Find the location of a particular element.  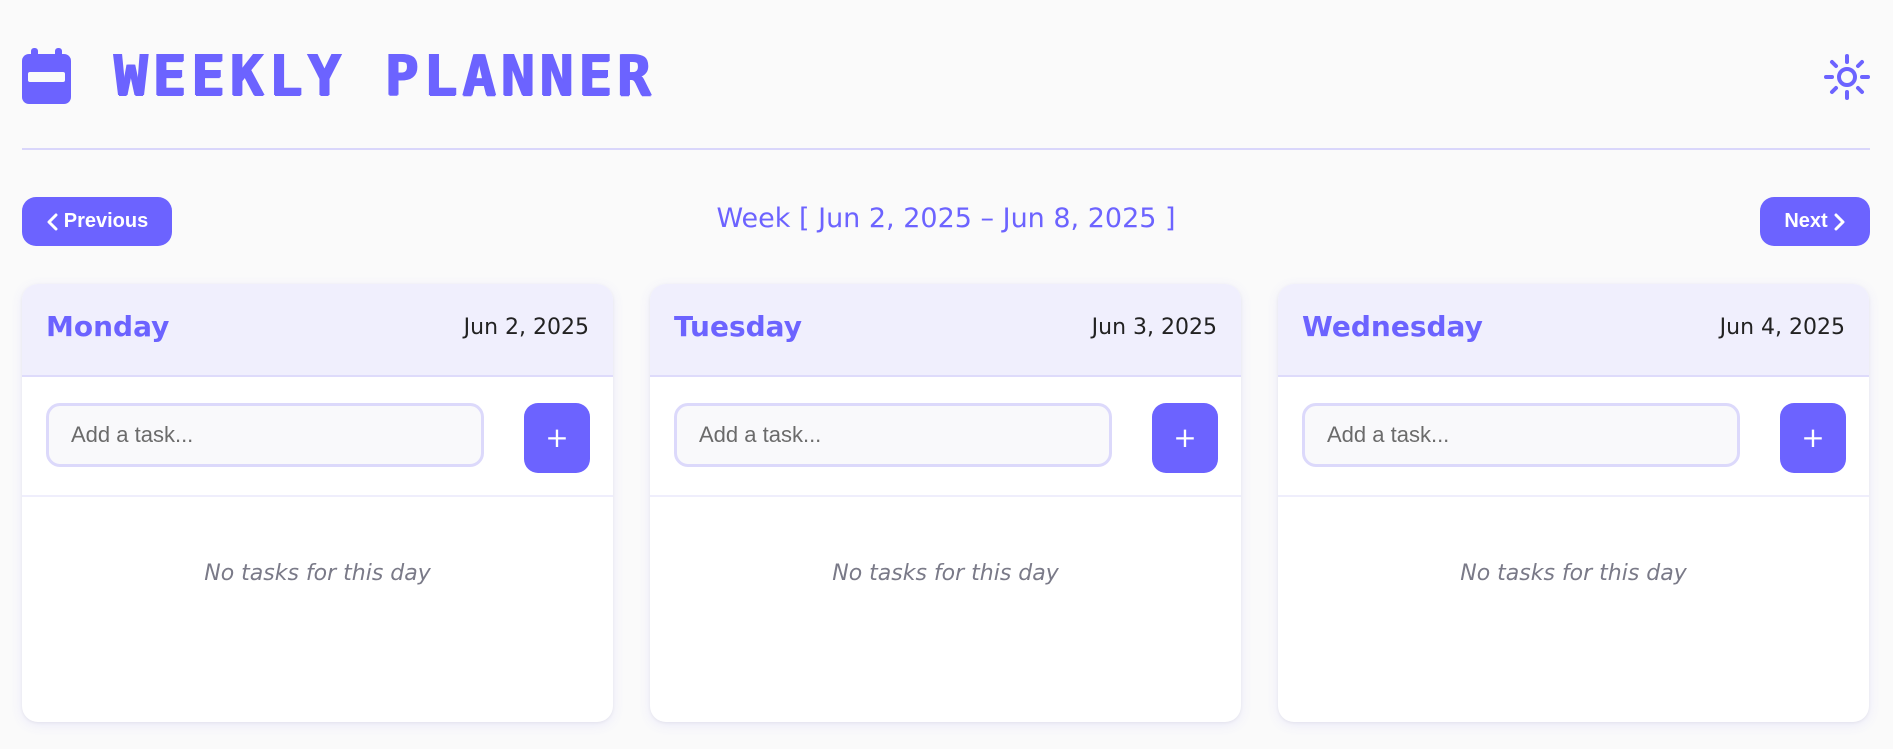

next-week-label: Next is located at coordinates (1806, 221).